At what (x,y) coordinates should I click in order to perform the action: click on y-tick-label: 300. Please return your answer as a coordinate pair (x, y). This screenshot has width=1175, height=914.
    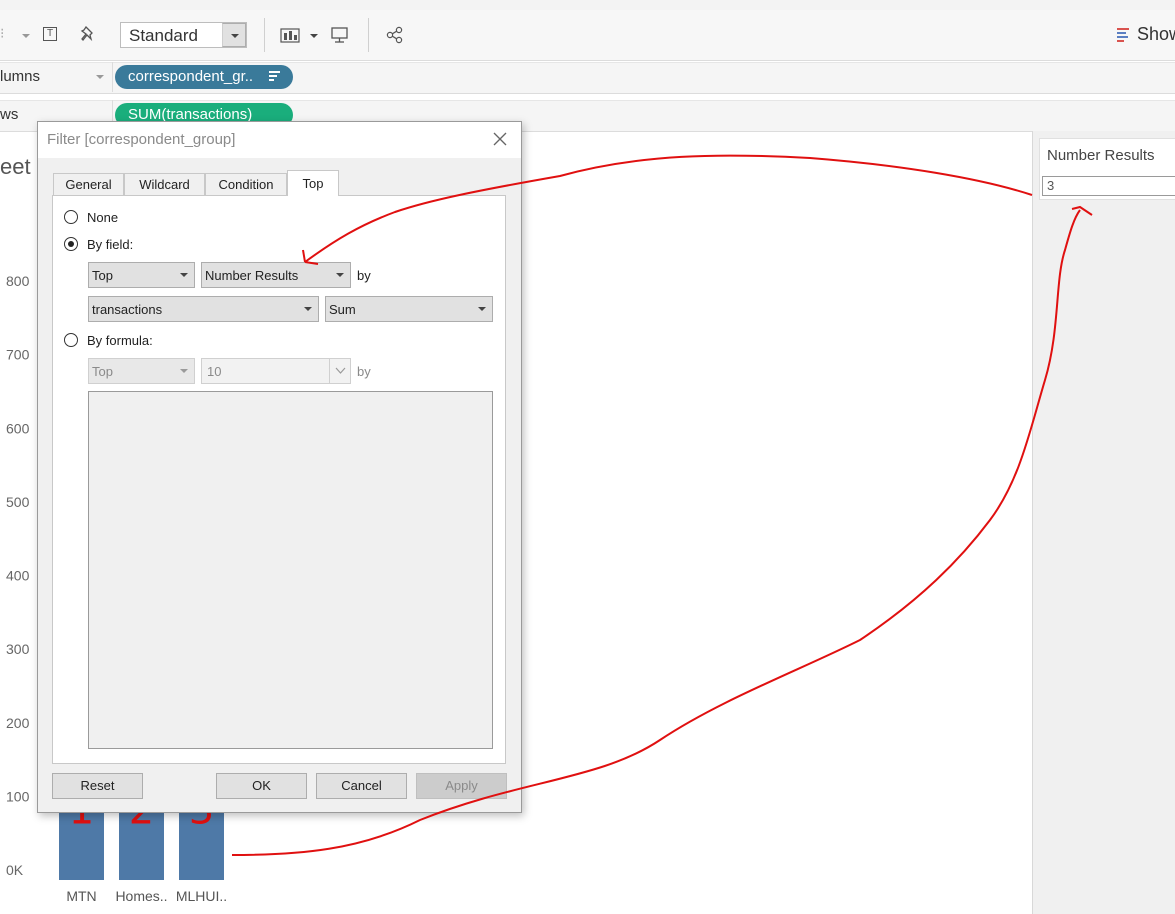
    Looking at the image, I should click on (18, 649).